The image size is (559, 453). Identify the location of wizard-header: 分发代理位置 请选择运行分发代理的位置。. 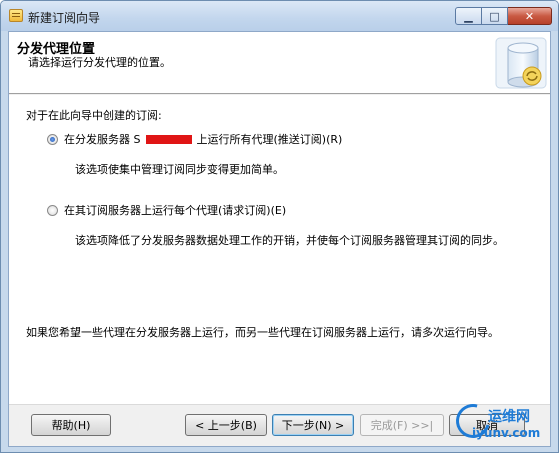
(279, 63).